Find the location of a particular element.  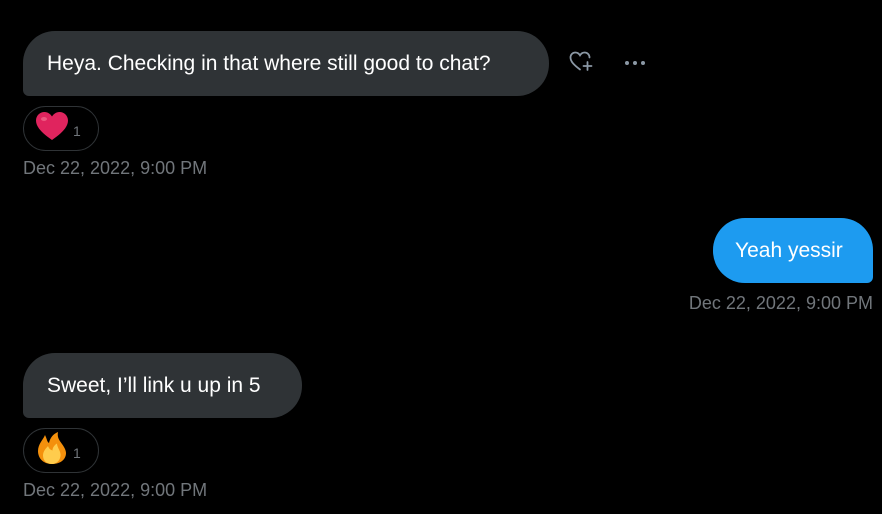

more-options-button is located at coordinates (635, 63).